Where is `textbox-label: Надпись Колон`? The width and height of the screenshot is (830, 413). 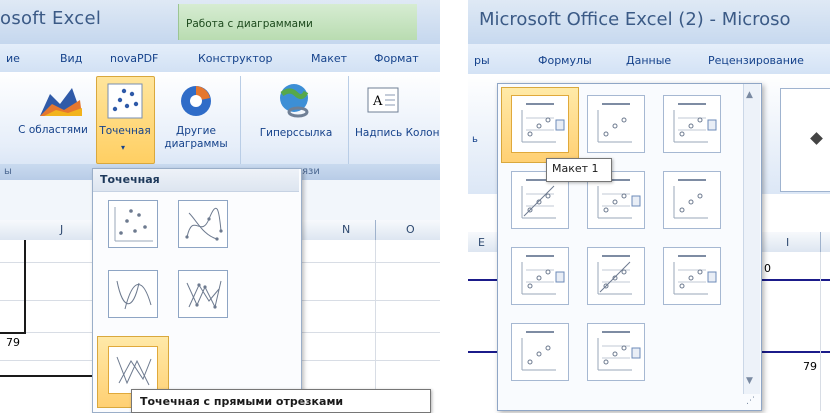 textbox-label: Надпись Колон is located at coordinates (399, 133).